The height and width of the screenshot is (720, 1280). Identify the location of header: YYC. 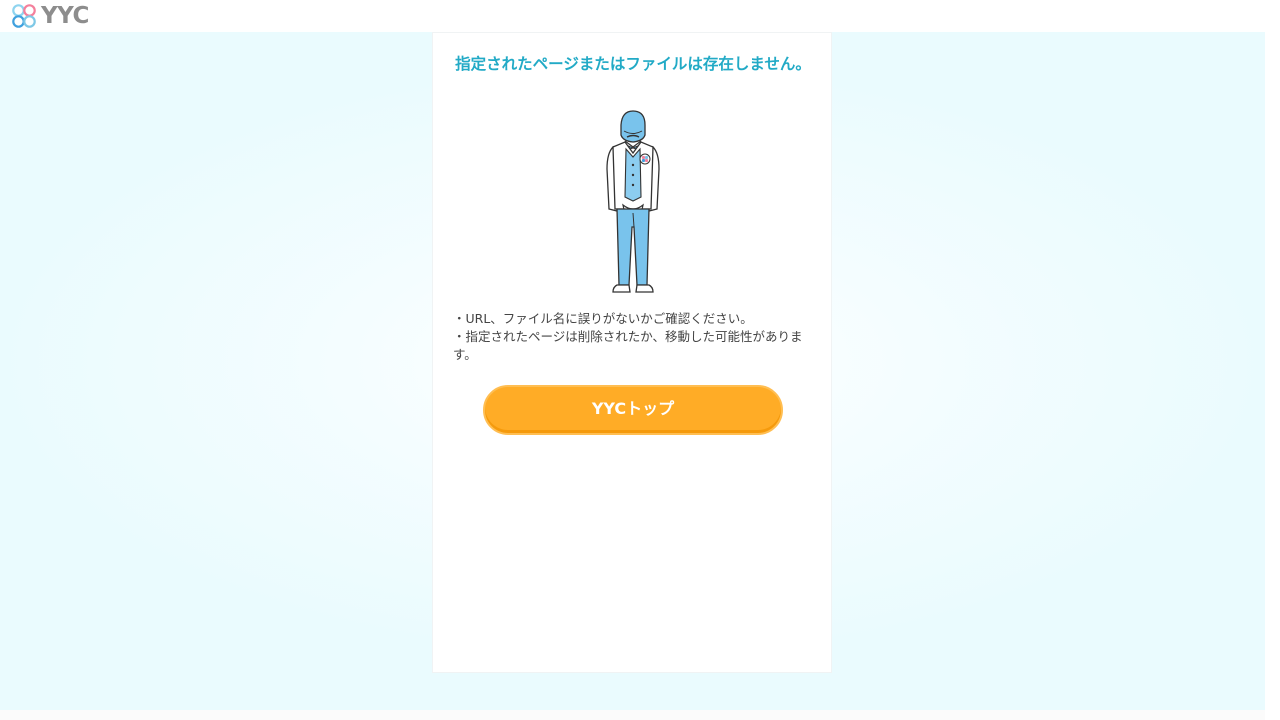
(632, 16).